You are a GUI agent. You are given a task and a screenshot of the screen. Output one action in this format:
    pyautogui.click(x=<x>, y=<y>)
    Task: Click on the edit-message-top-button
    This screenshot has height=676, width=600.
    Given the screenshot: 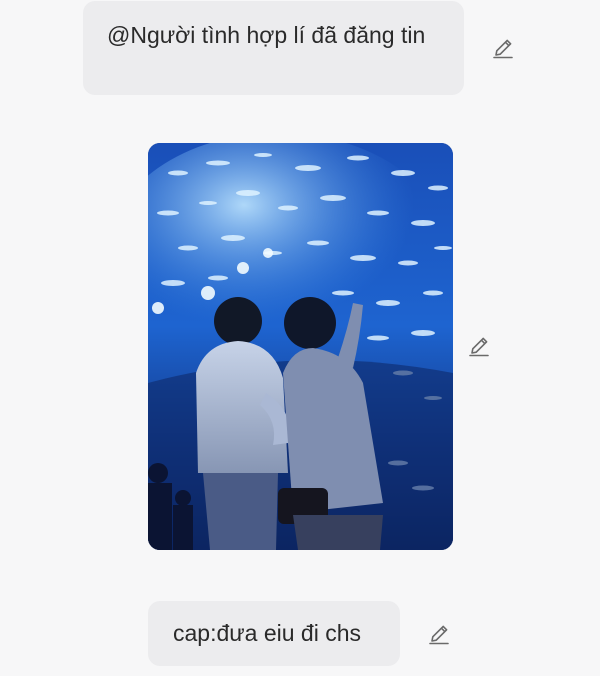 What is the action you would take?
    pyautogui.click(x=503, y=48)
    